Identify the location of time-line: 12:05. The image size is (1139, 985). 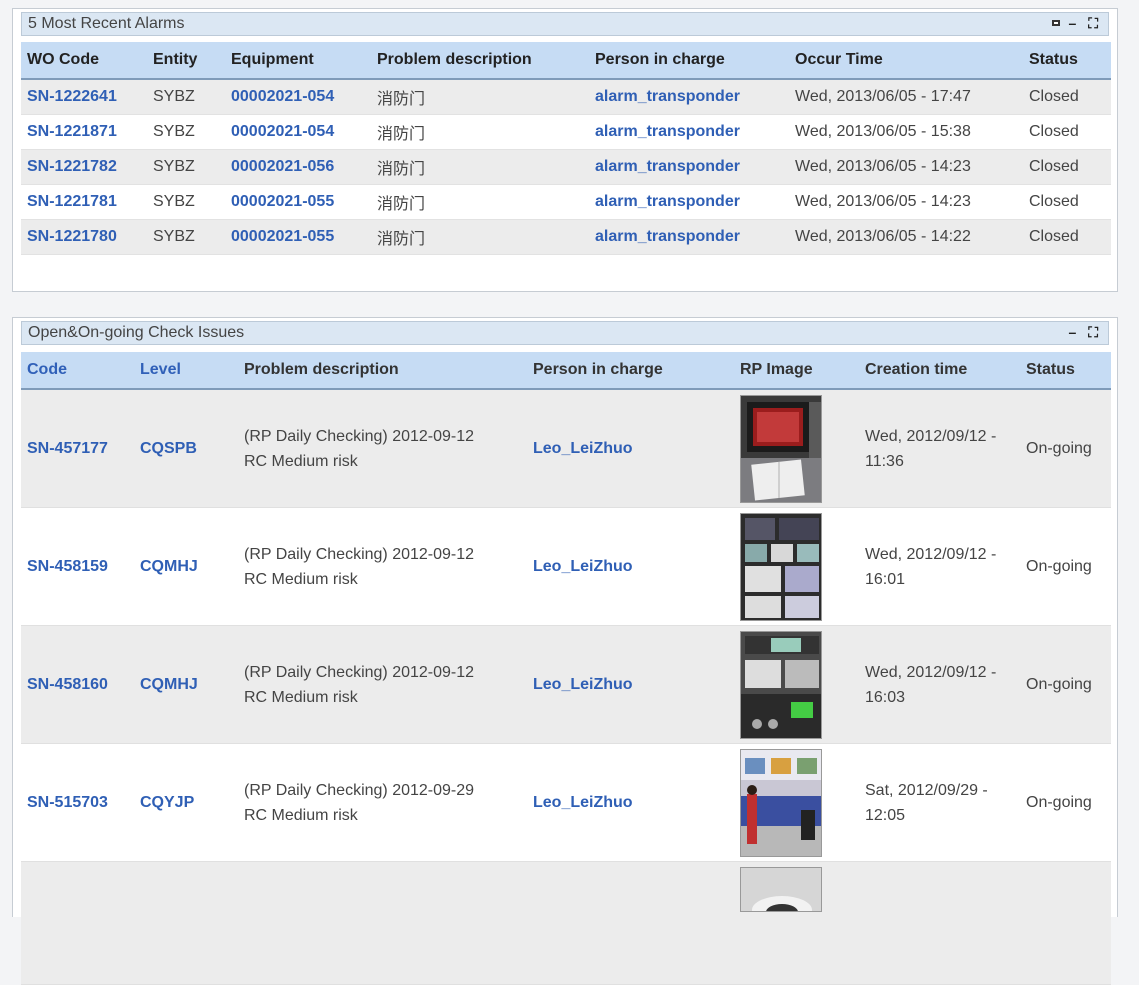
(885, 815).